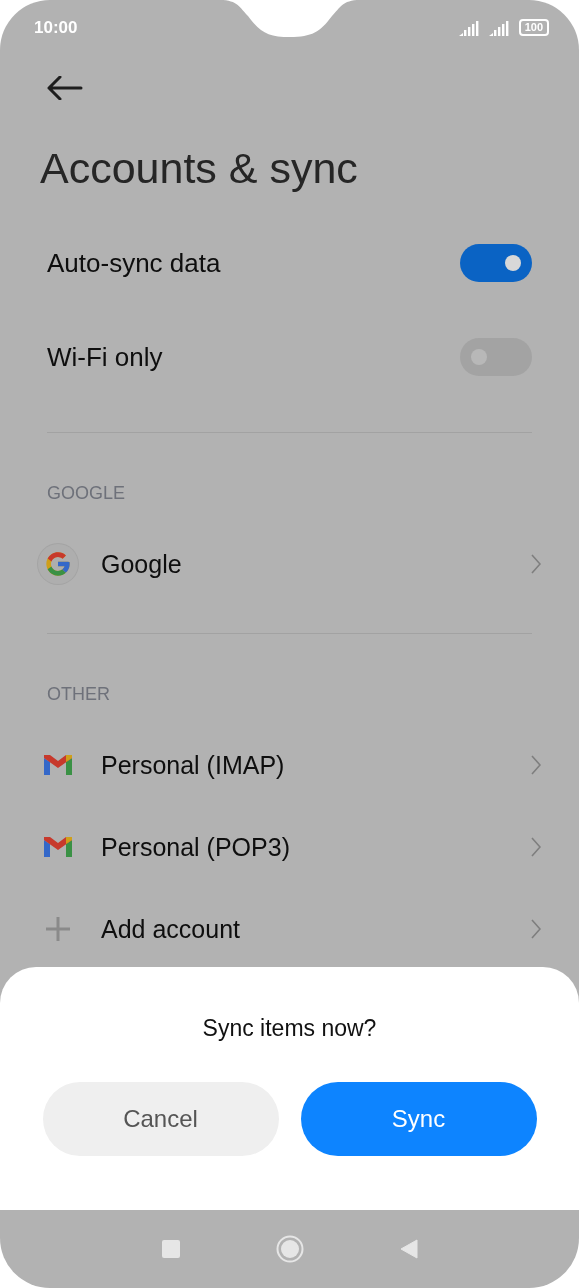  I want to click on status-time: 10:00, so click(56, 27).